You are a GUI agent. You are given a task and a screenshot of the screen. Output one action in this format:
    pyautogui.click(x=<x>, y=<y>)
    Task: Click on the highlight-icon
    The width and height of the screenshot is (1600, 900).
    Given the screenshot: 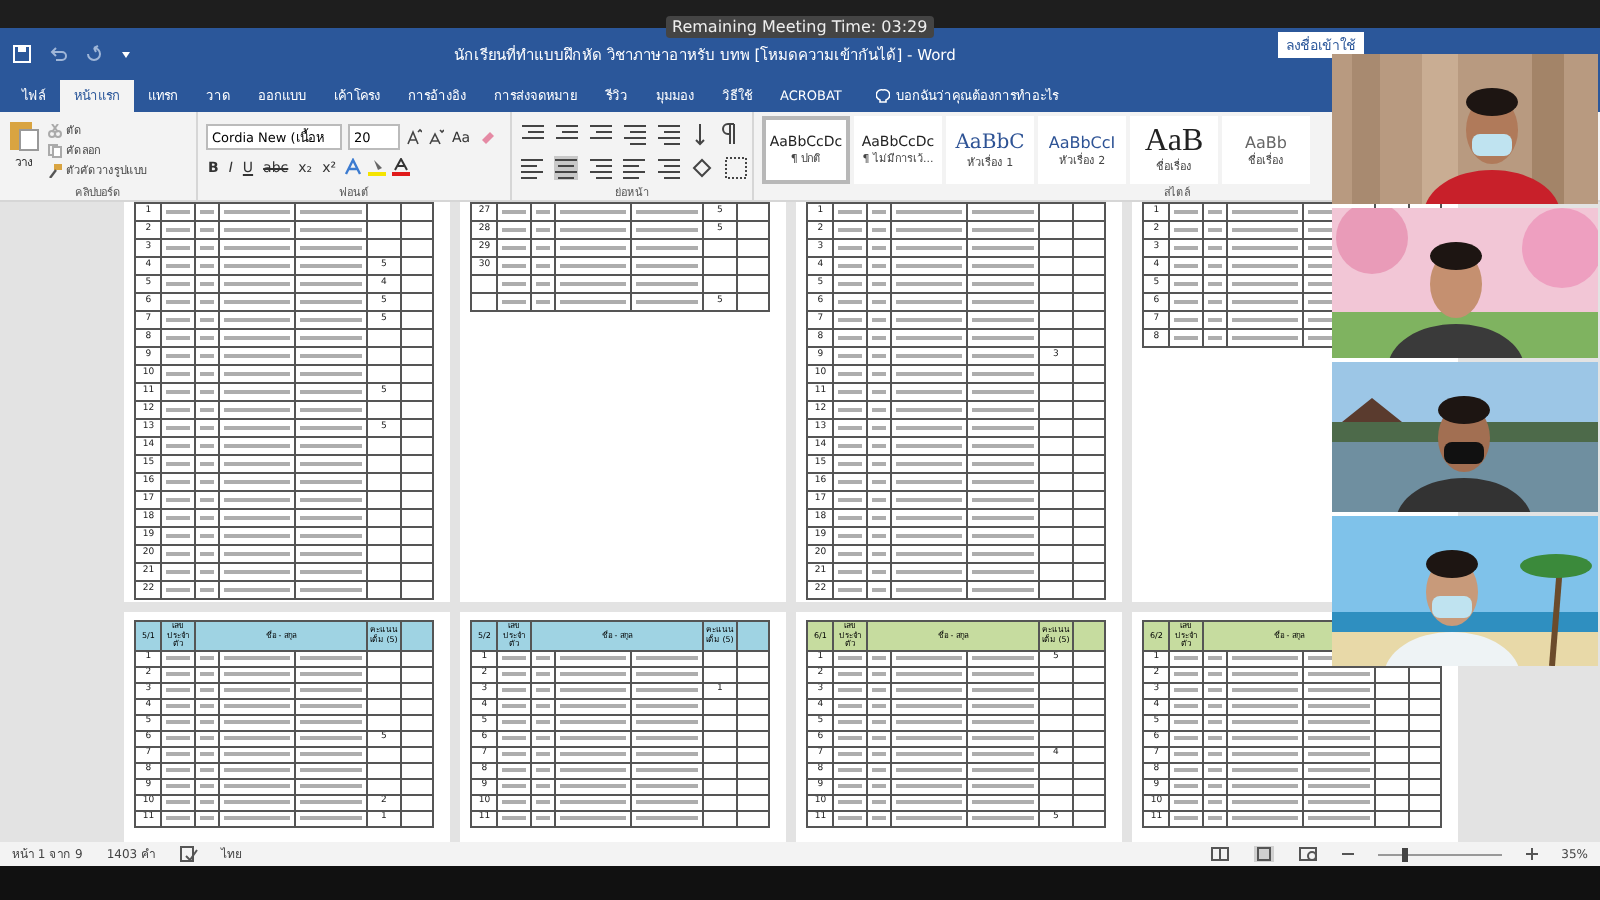 What is the action you would take?
    pyautogui.click(x=377, y=167)
    